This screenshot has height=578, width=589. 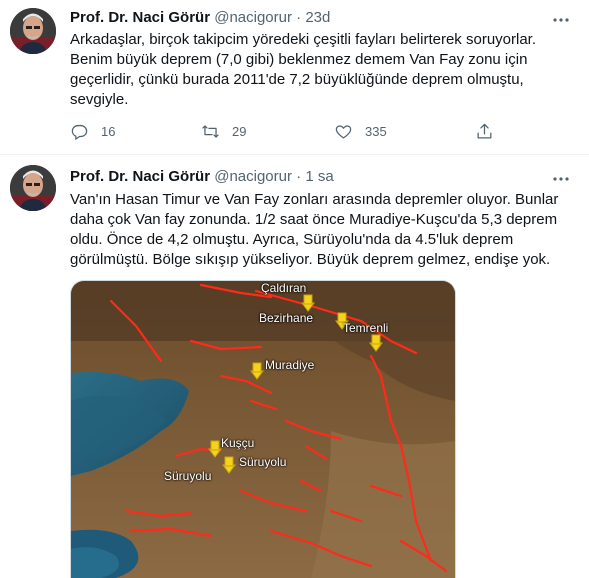 What do you see at coordinates (310, 131) in the screenshot?
I see `tweet-actions: 16 29 335` at bounding box center [310, 131].